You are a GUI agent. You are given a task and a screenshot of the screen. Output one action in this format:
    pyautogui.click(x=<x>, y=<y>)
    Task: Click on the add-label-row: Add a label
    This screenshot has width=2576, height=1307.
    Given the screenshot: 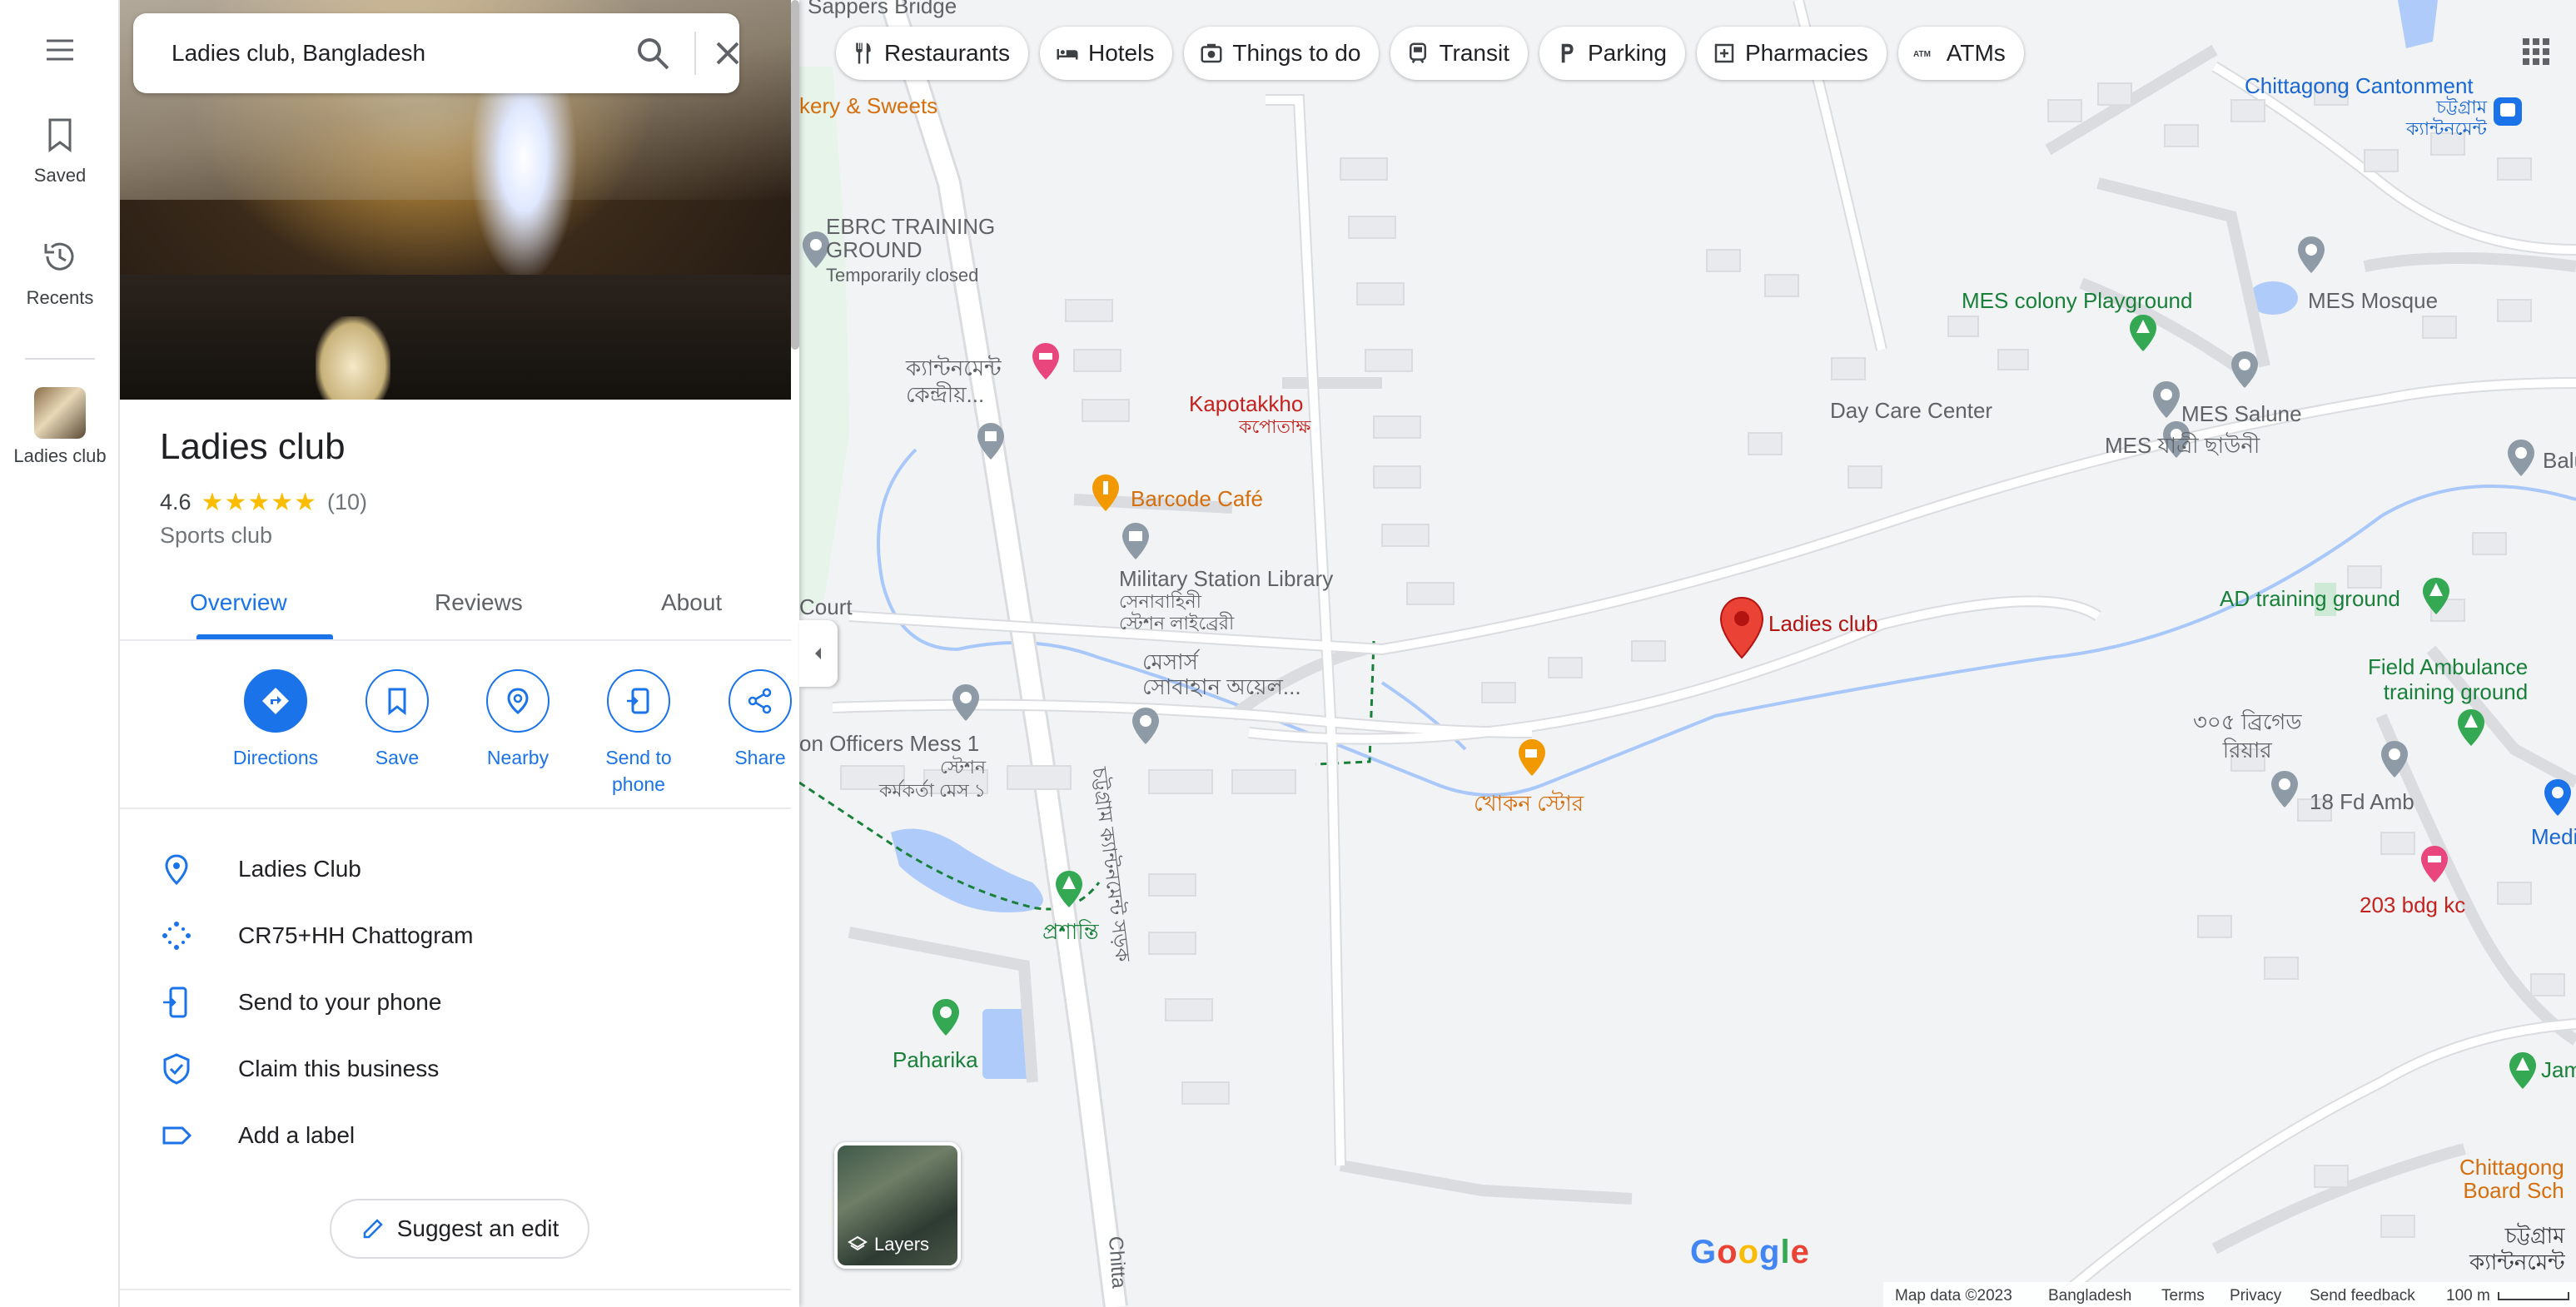 What is the action you would take?
    pyautogui.click(x=455, y=1136)
    